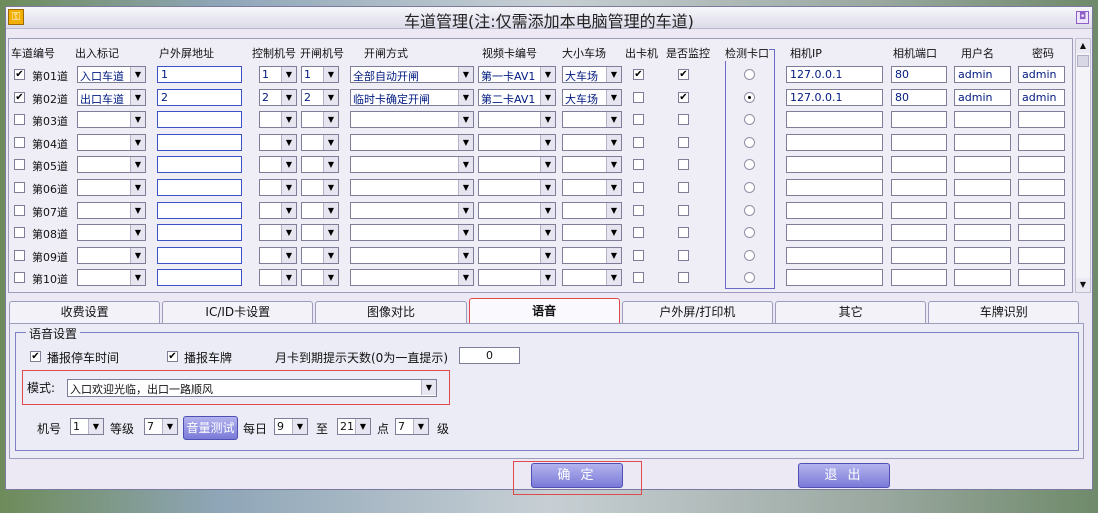 This screenshot has width=1098, height=513. Describe the element at coordinates (1083, 165) in the screenshot. I see `grid-scrollbar: ▲ ▼` at that location.